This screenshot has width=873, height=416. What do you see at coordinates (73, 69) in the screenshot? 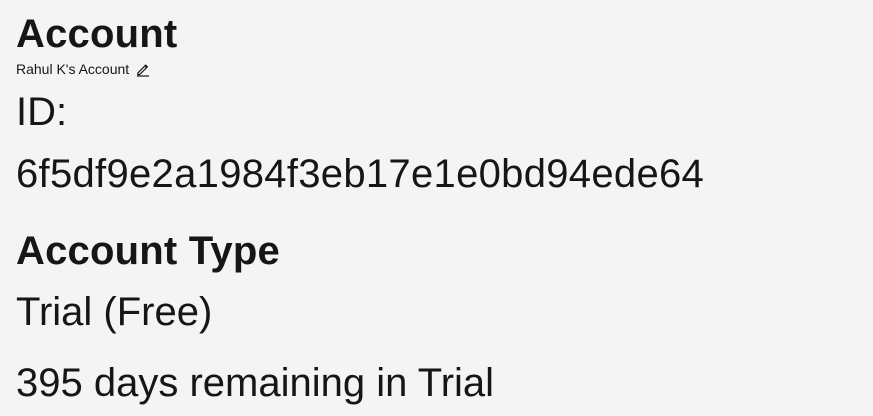
I see `account-name: Rahul K's Account` at bounding box center [73, 69].